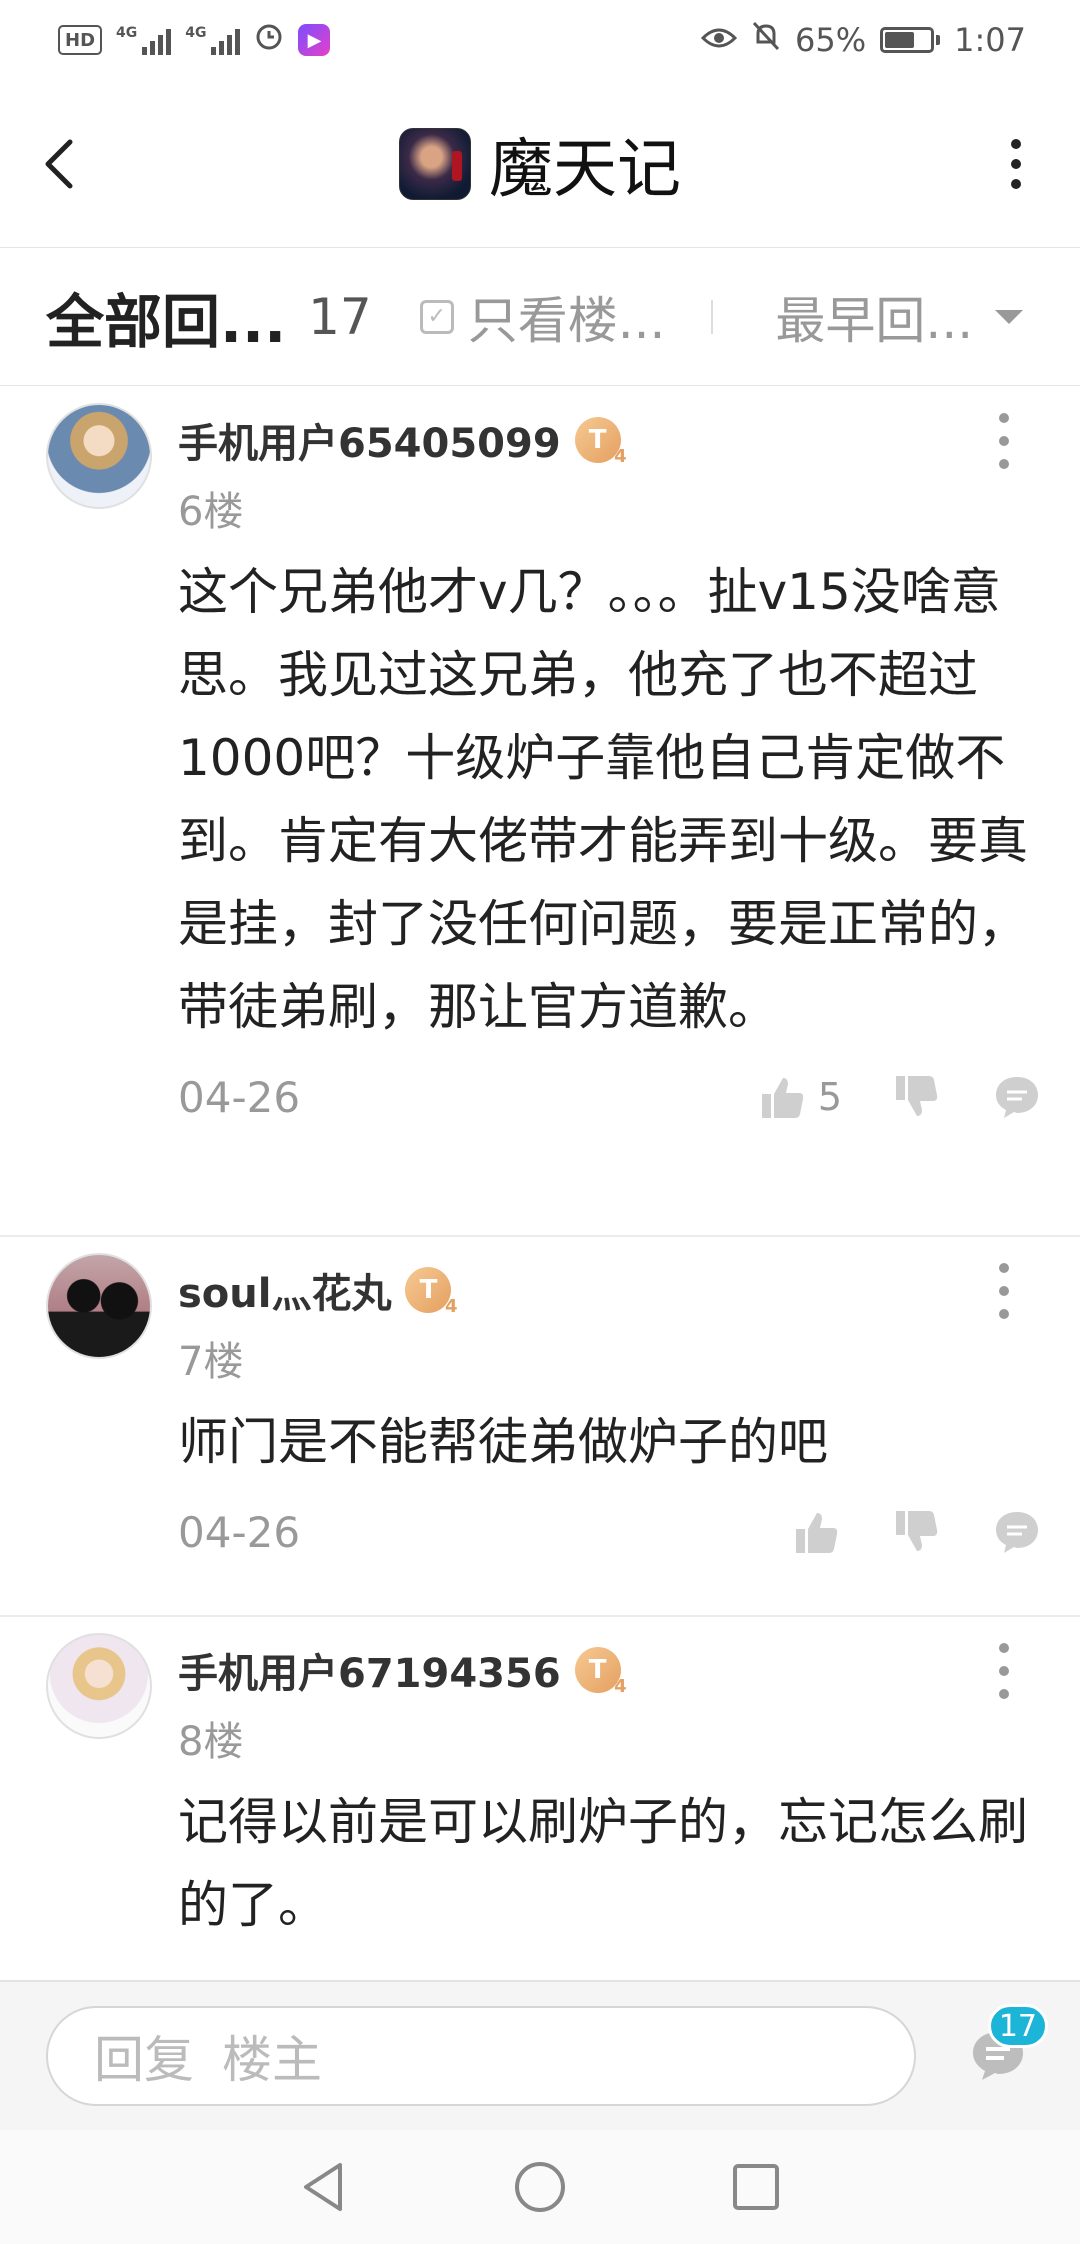 The height and width of the screenshot is (2244, 1080). Describe the element at coordinates (831, 40) in the screenshot. I see `battery-percent: 65%` at that location.